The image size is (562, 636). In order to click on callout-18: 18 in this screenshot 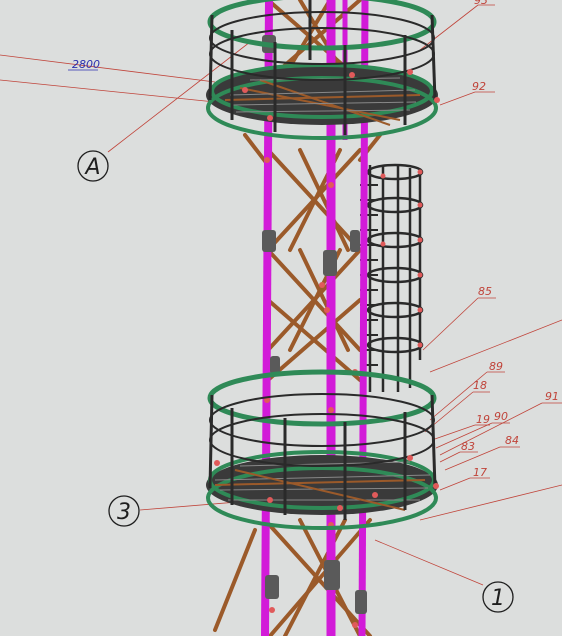, I will do `click(480, 385)`.